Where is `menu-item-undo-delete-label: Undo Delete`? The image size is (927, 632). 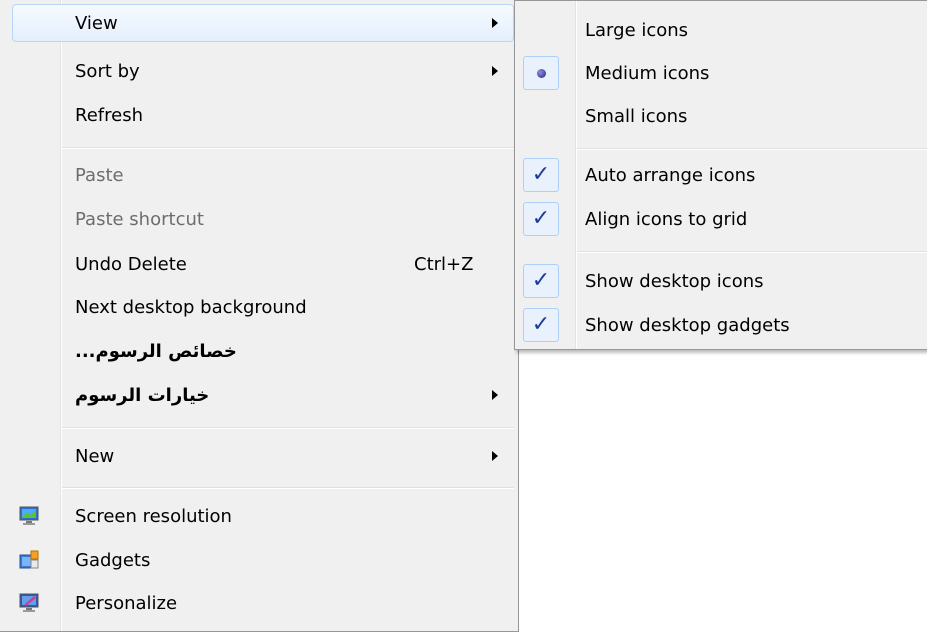
menu-item-undo-delete-label: Undo Delete is located at coordinates (131, 264).